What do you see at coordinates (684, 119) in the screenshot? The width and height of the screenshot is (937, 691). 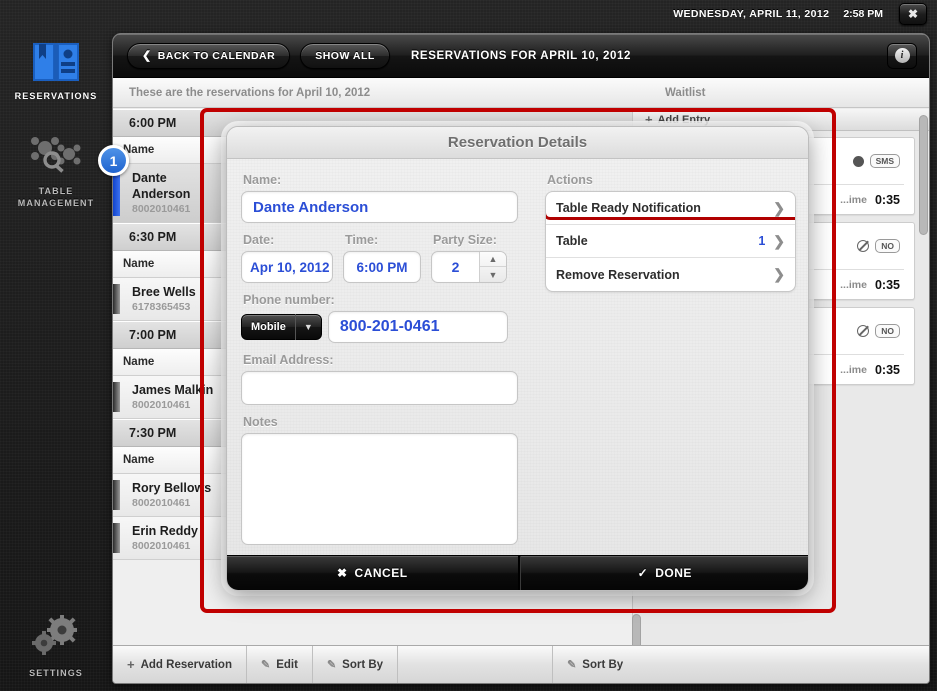 I see `add-entry-label: Add Entry` at bounding box center [684, 119].